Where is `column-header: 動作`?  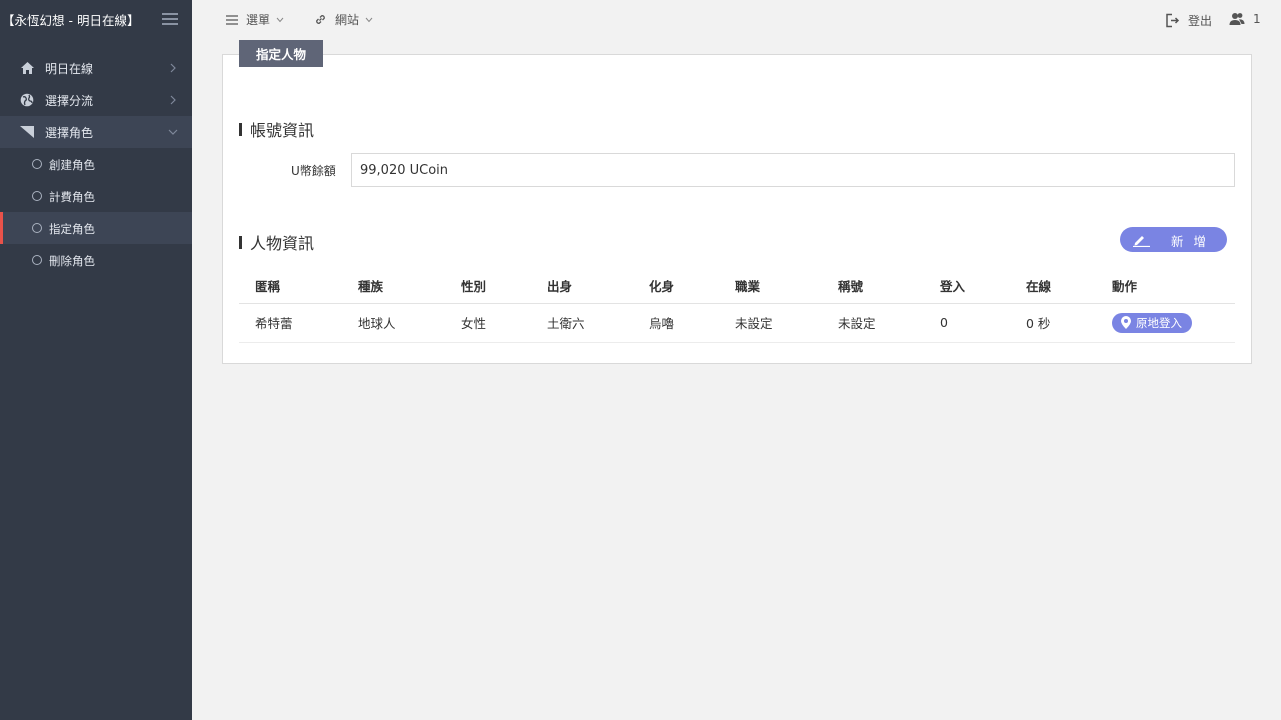
column-header: 動作 is located at coordinates (1165, 286).